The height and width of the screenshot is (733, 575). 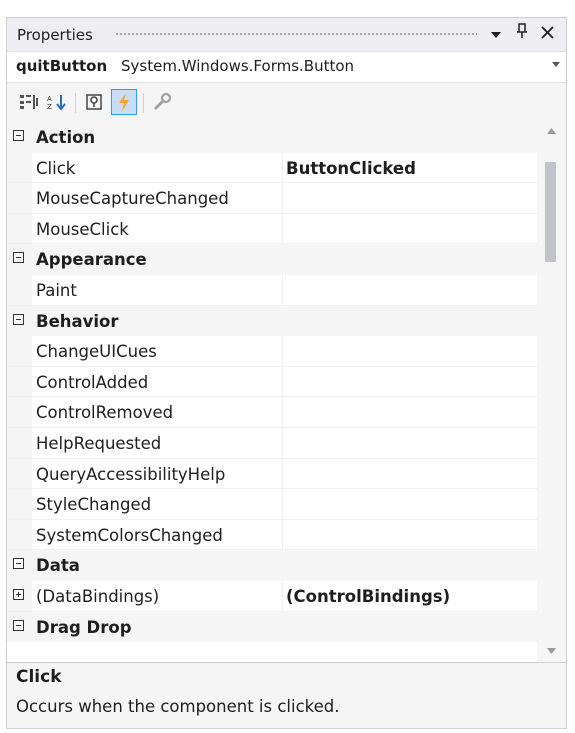 What do you see at coordinates (272, 198) in the screenshot?
I see `property-row: MouseCaptureChanged` at bounding box center [272, 198].